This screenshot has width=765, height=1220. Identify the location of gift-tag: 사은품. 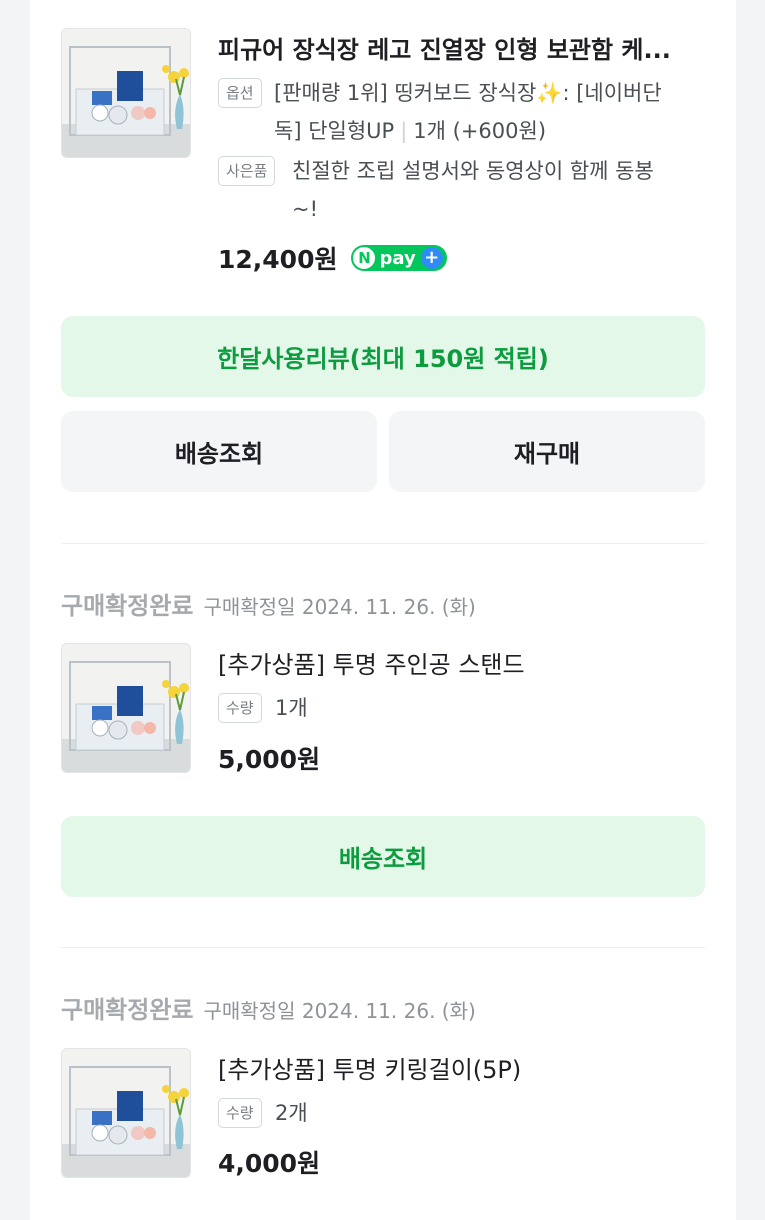
(247, 171).